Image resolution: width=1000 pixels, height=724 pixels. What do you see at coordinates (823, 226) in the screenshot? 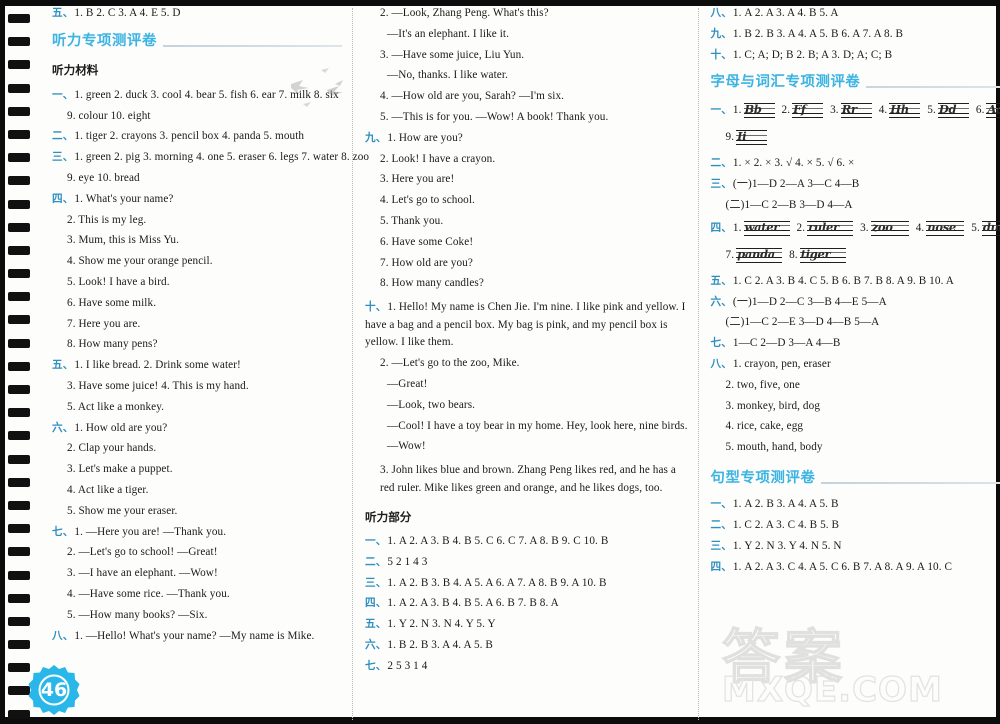
I see `handwritten-word: ruler` at bounding box center [823, 226].